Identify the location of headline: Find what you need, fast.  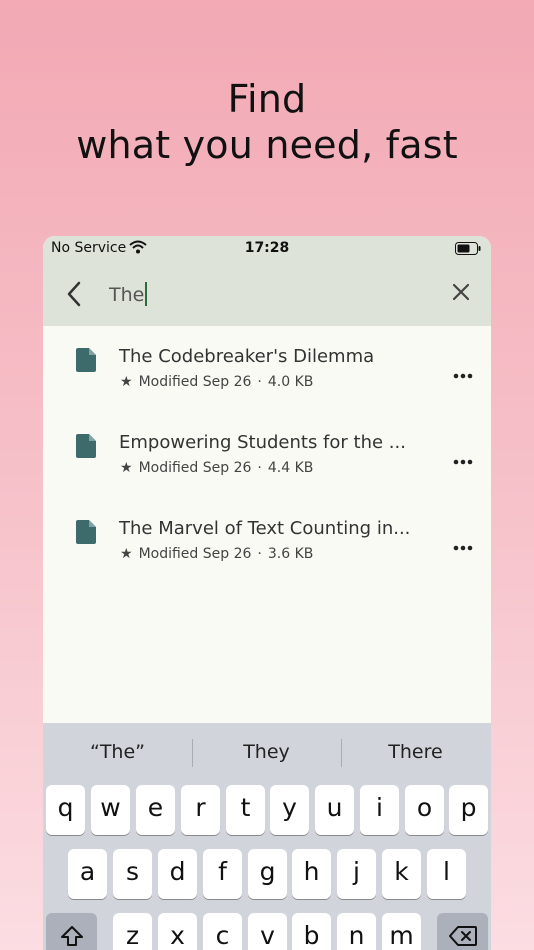
(267, 122).